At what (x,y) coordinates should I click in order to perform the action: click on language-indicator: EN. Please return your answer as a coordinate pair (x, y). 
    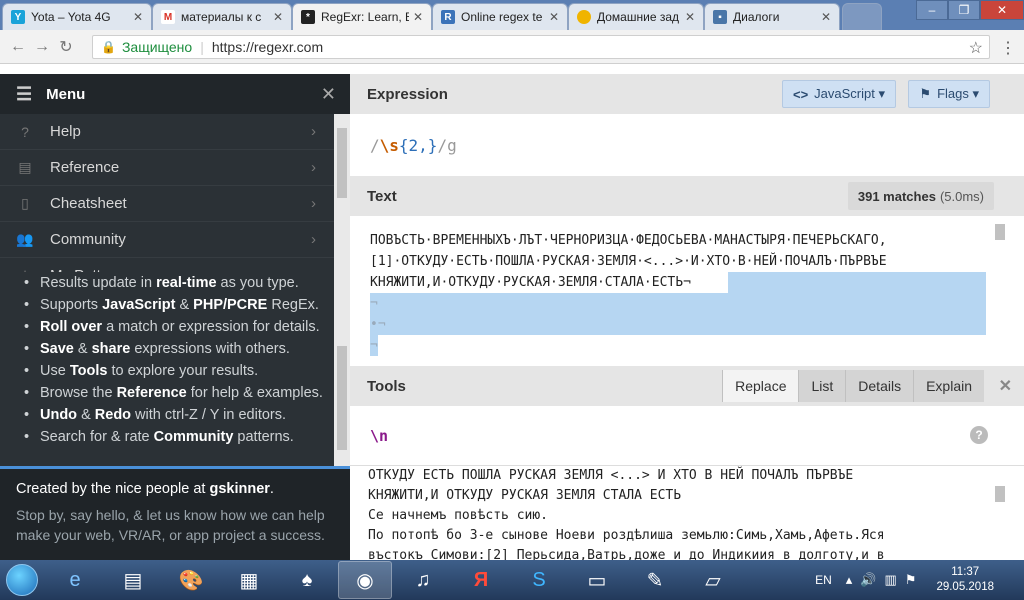
    Looking at the image, I should click on (823, 580).